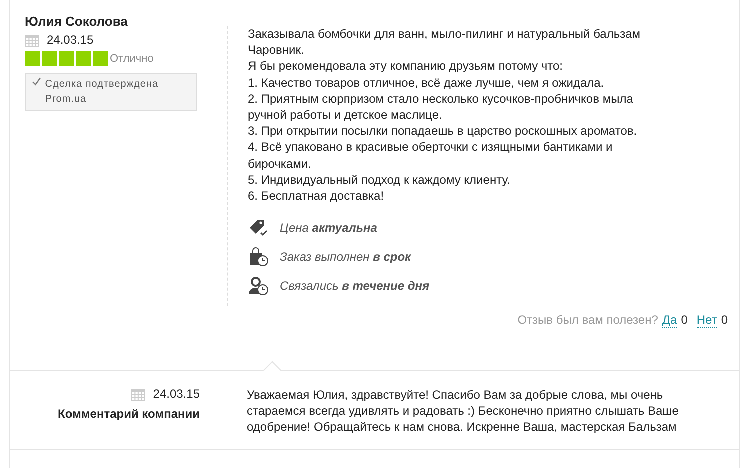 The image size is (744, 468). Describe the element at coordinates (455, 395) in the screenshot. I see `comment-text-line: Уважаемая Юлия, здравствуйте! Спасибо Вам за добрые слова, мы очень` at that location.